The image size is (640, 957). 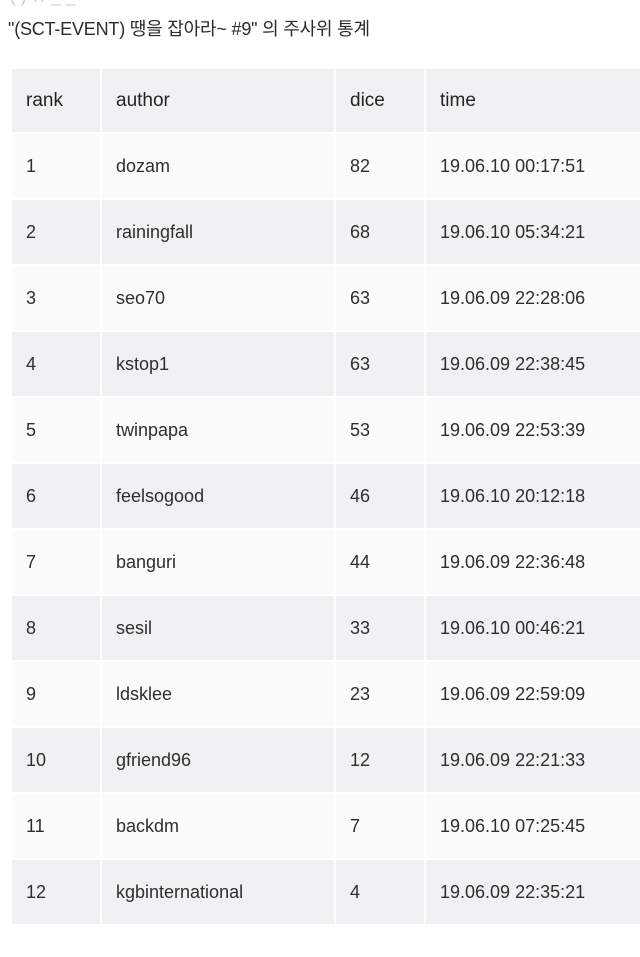 What do you see at coordinates (533, 232) in the screenshot?
I see `cell-time: 19.06.10 05:34:21` at bounding box center [533, 232].